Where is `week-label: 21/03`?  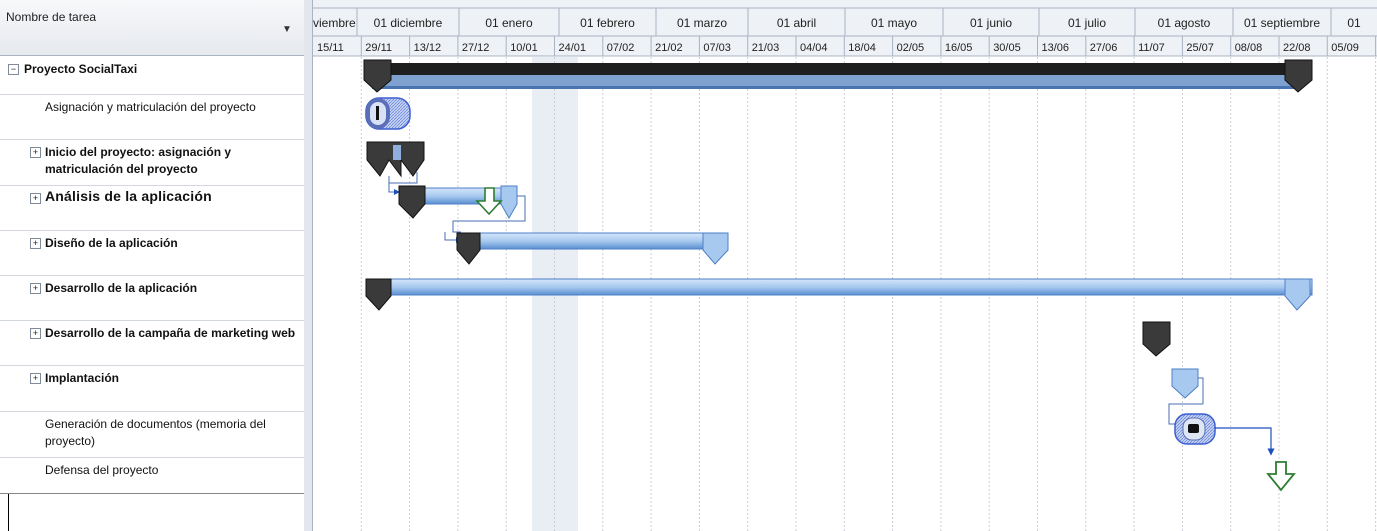
week-label: 21/03 is located at coordinates (766, 48).